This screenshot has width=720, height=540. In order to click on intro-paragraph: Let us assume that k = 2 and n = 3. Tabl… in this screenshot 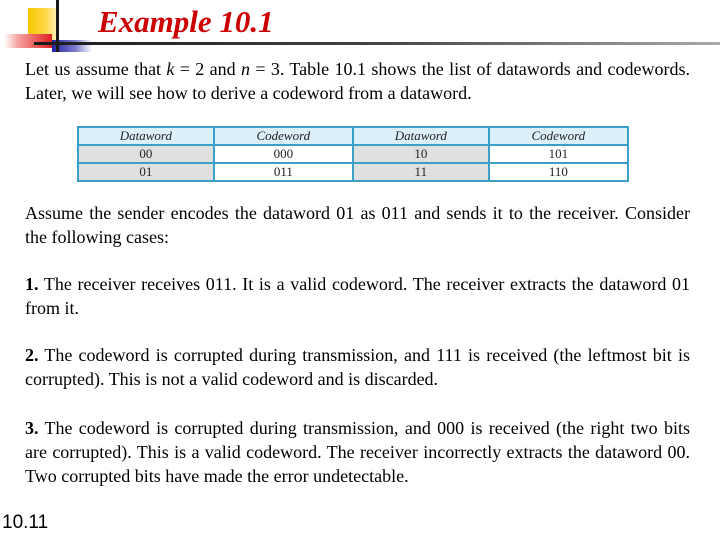, I will do `click(357, 81)`.